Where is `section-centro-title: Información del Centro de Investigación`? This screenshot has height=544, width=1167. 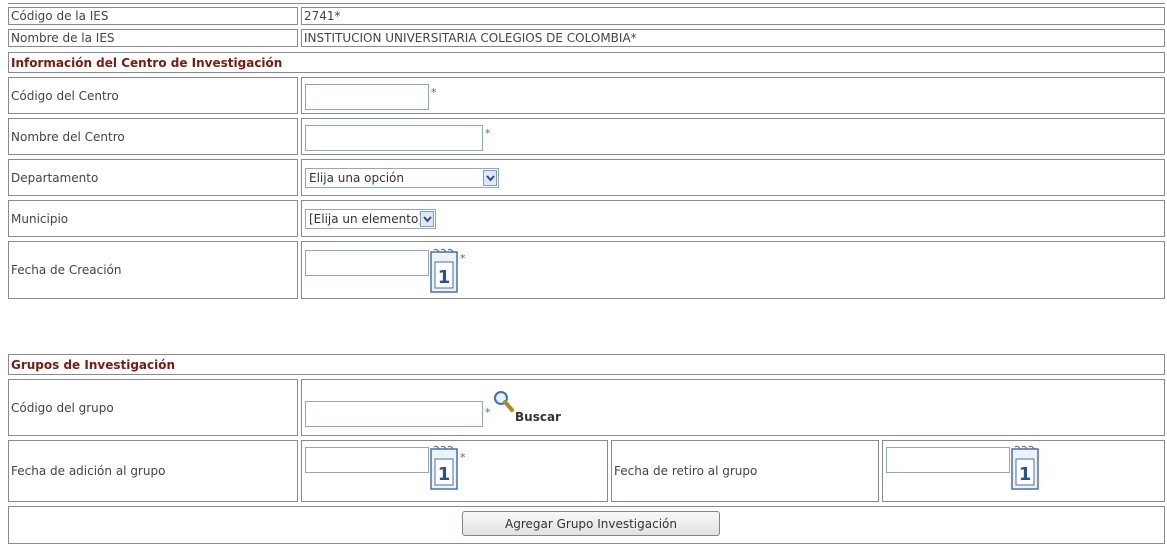
section-centro-title: Información del Centro de Investigación is located at coordinates (586, 62).